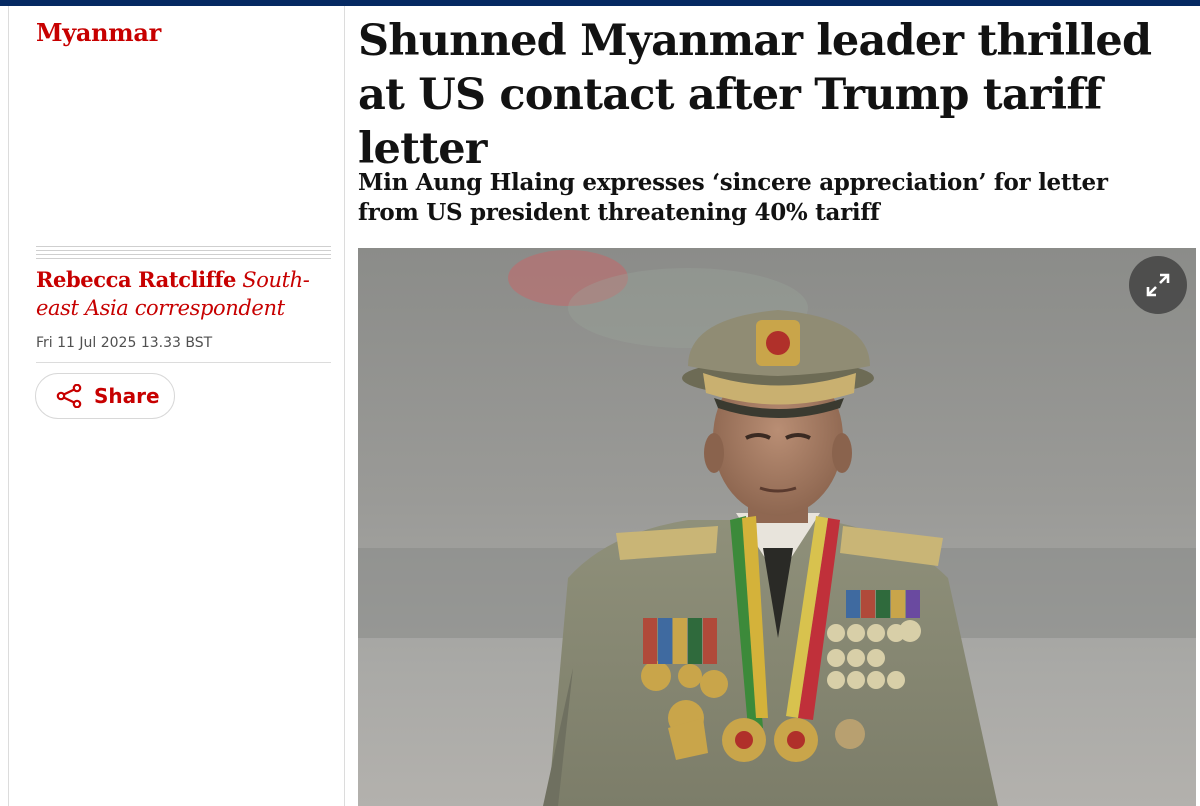 This screenshot has height=806, width=1200. What do you see at coordinates (8, 406) in the screenshot?
I see `left-column-rule` at bounding box center [8, 406].